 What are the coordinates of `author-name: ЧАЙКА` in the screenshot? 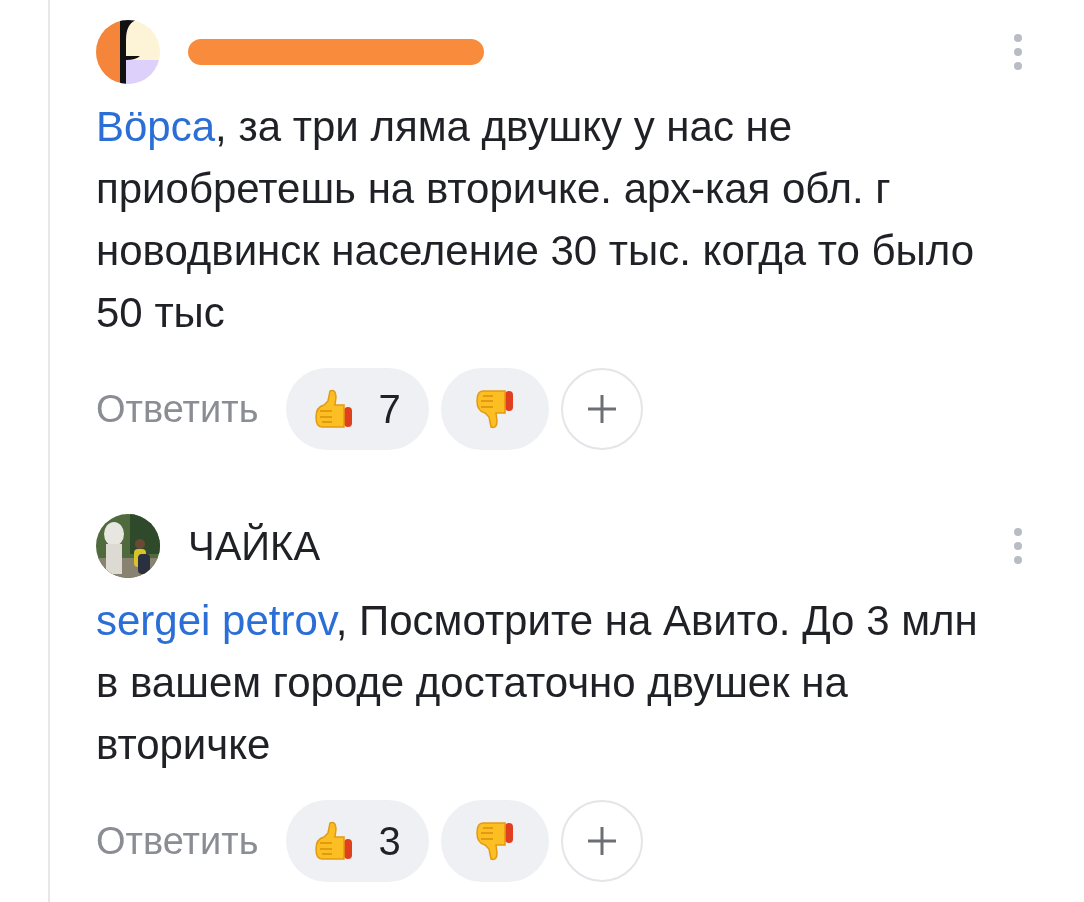 It's located at (254, 546).